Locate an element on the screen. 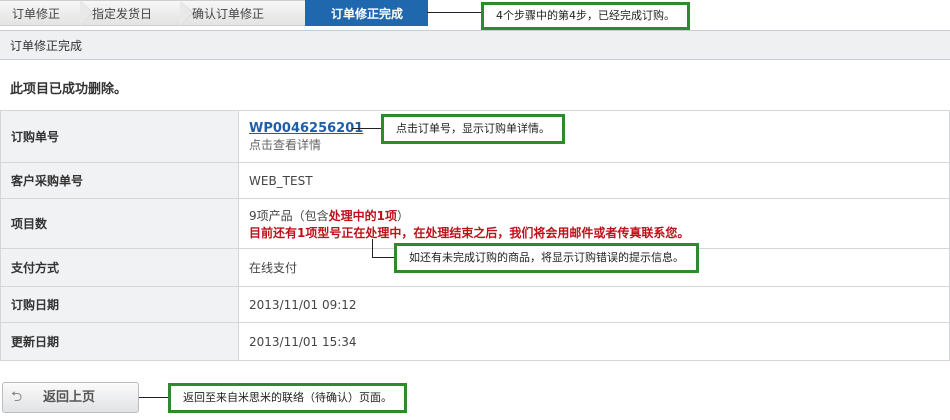  item-processing-text: 处理中的1项 is located at coordinates (362, 215).